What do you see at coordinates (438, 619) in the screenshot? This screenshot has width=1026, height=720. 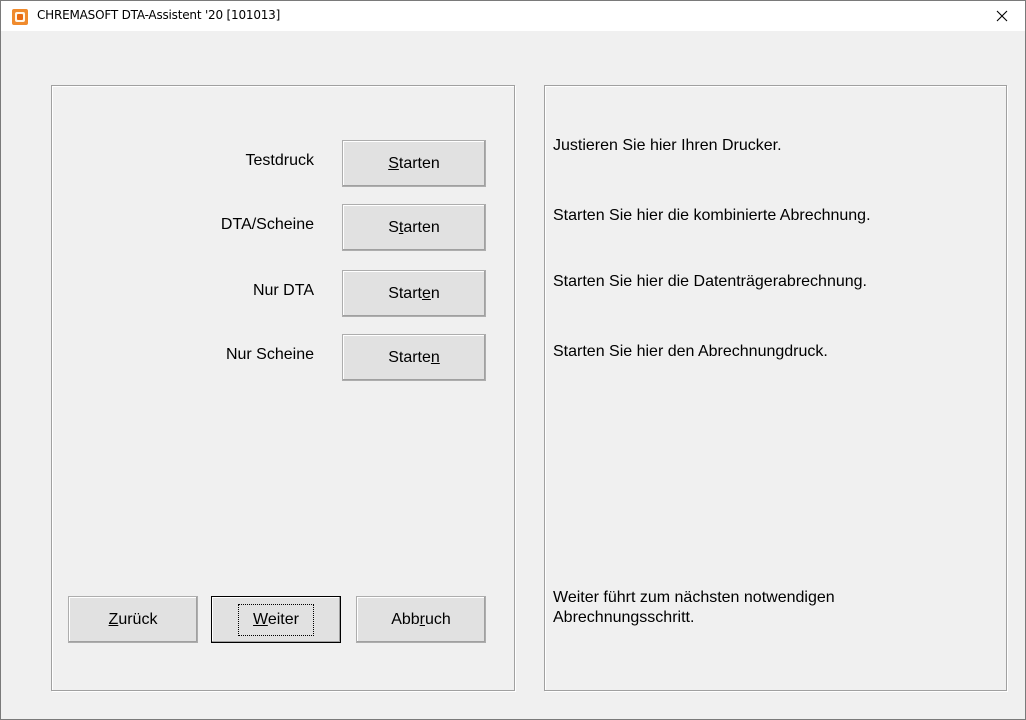 I see `button-label: uch` at bounding box center [438, 619].